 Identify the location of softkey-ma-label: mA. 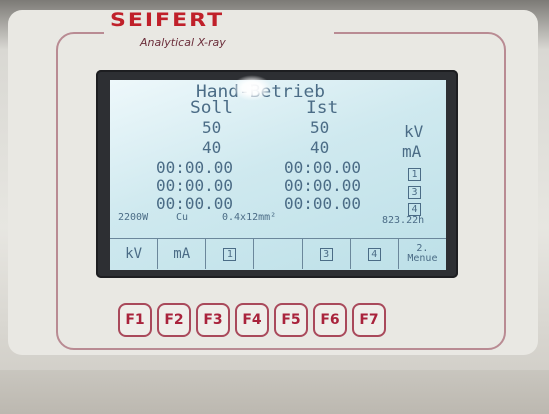
(182, 254).